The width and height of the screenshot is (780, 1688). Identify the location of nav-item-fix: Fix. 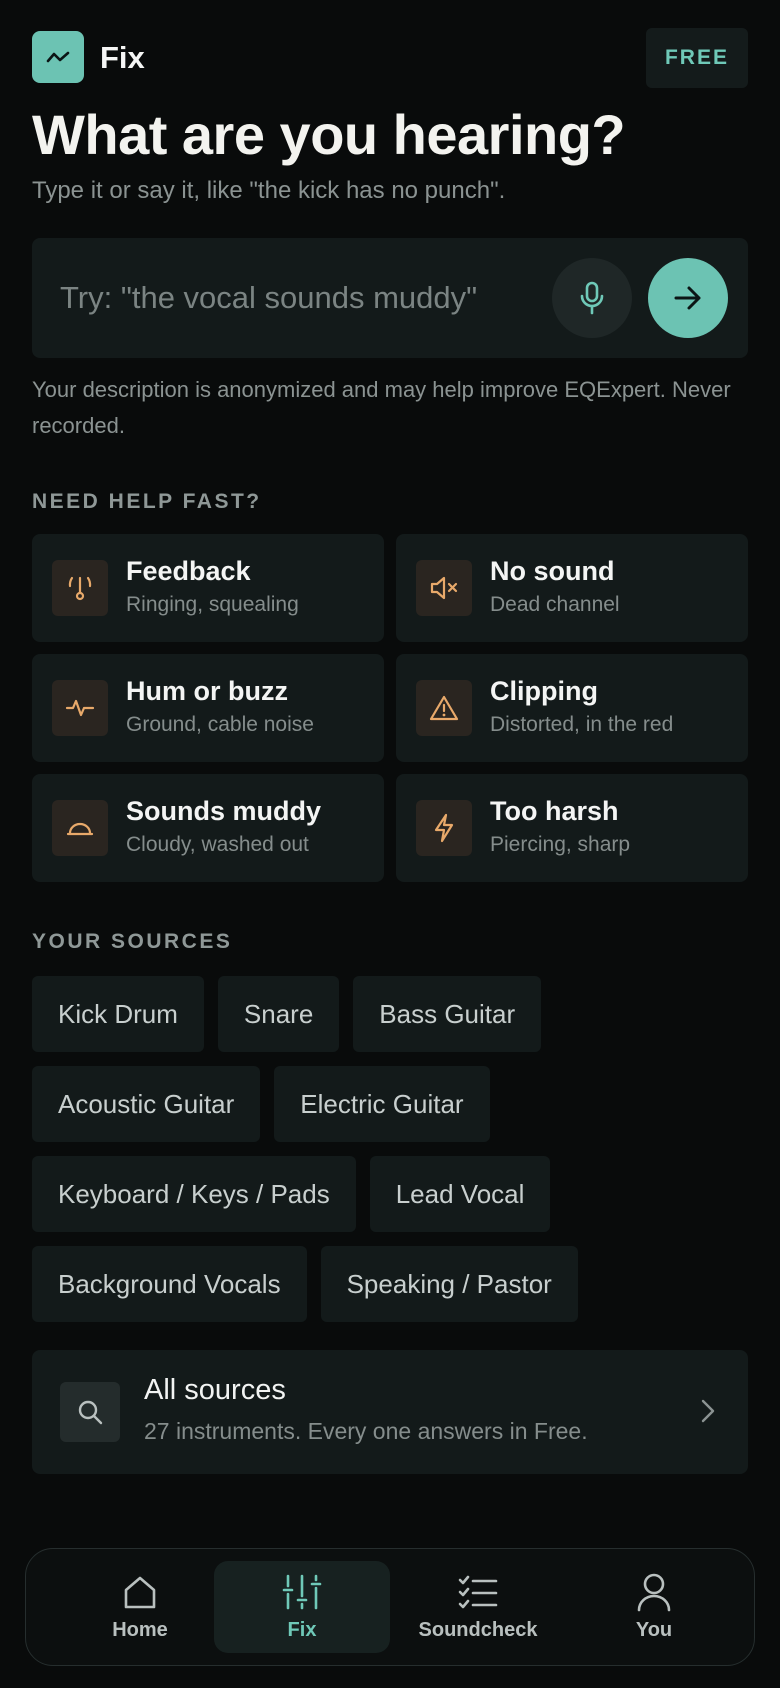
(302, 1607).